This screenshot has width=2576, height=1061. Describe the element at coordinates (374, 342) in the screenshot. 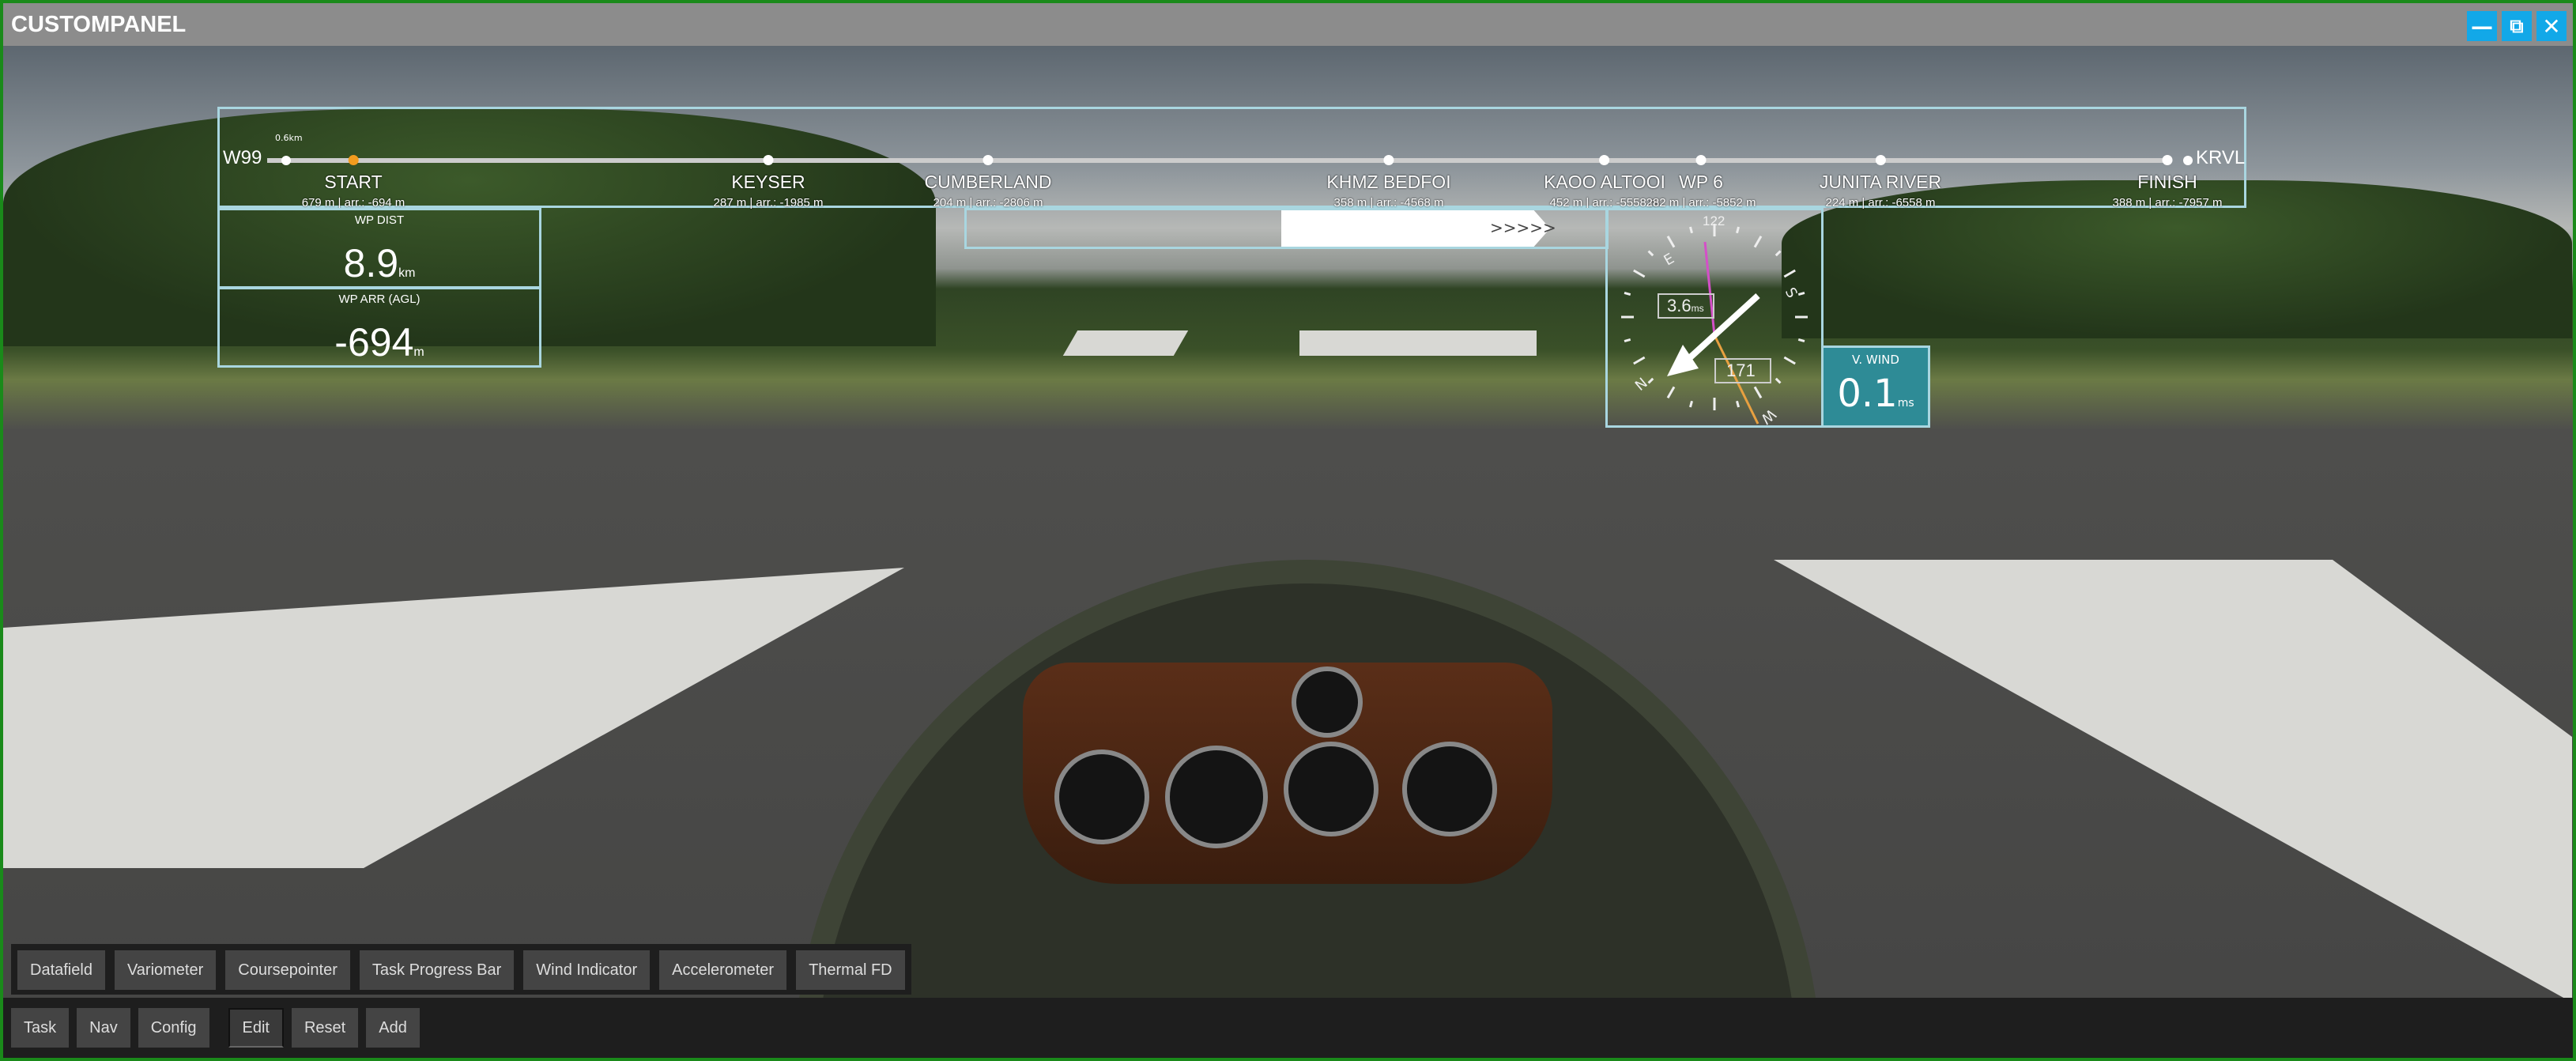

I see `value: -694` at that location.